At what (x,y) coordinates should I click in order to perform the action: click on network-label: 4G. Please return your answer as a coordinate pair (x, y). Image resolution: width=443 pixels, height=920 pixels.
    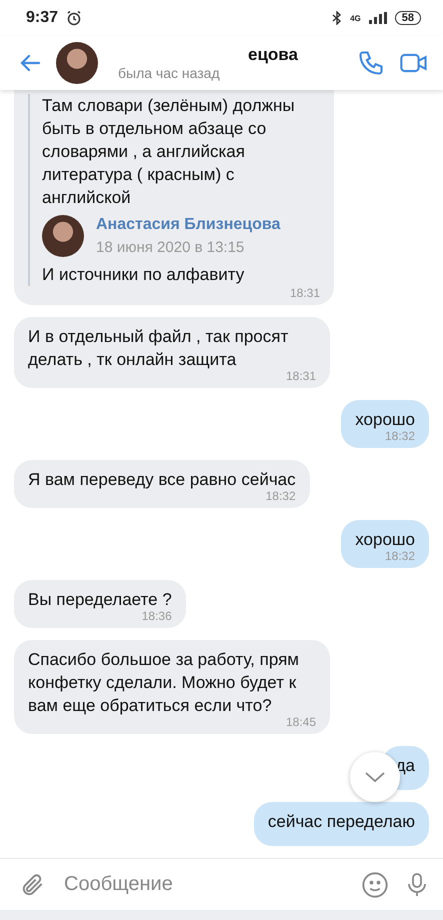
    Looking at the image, I should click on (355, 18).